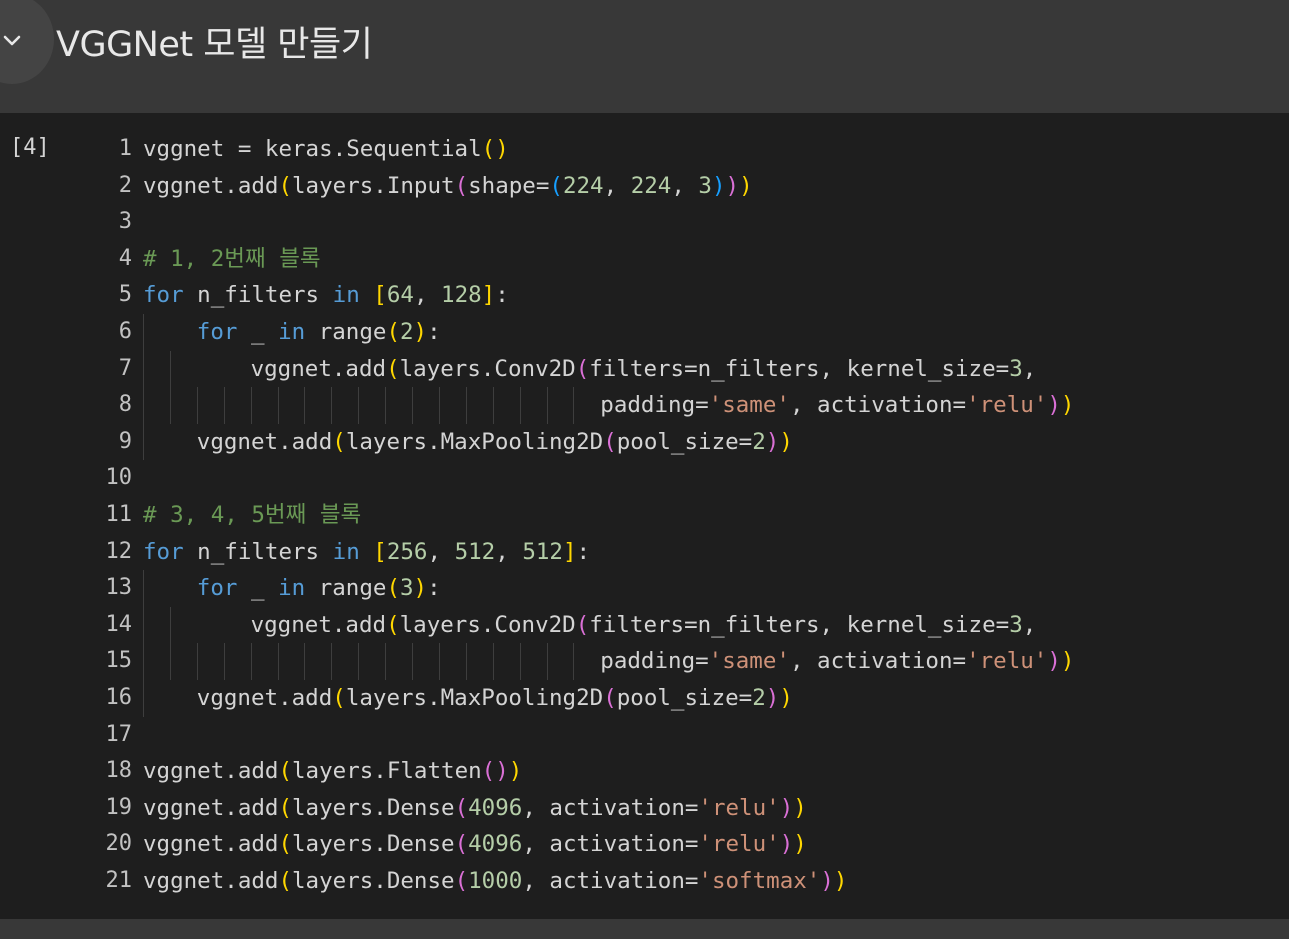 The width and height of the screenshot is (1289, 939). I want to click on line-number: 3, so click(125, 222).